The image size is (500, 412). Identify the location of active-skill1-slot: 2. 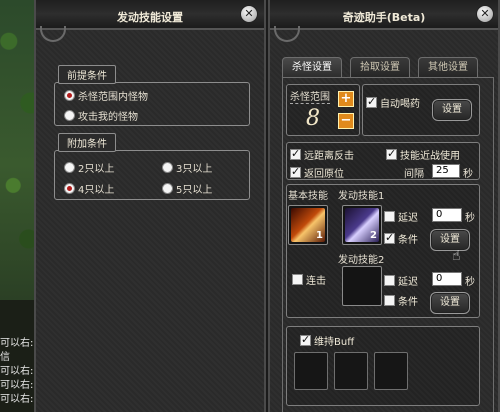
(362, 225).